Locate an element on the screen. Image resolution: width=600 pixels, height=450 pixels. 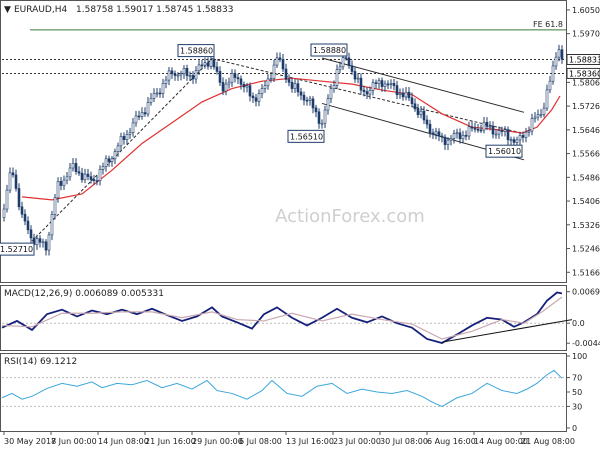
macd-axis: 0.006982 0.0 -0.00444 is located at coordinates (583, 318).